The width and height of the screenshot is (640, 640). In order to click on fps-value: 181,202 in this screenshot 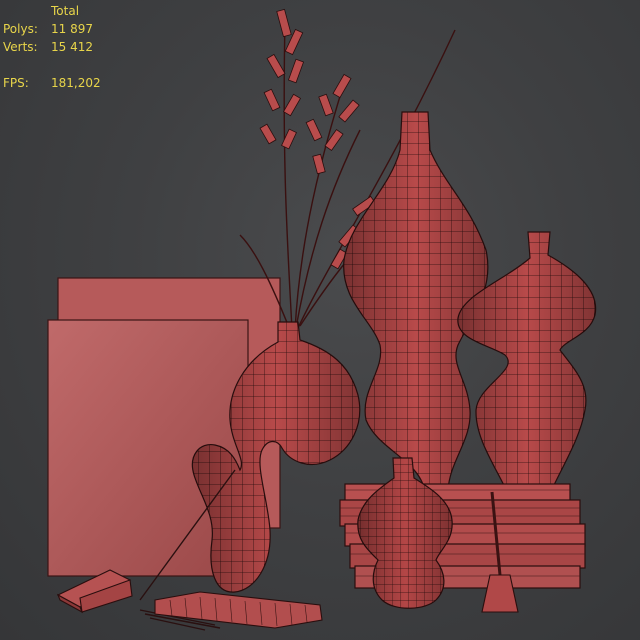, I will do `click(76, 83)`.